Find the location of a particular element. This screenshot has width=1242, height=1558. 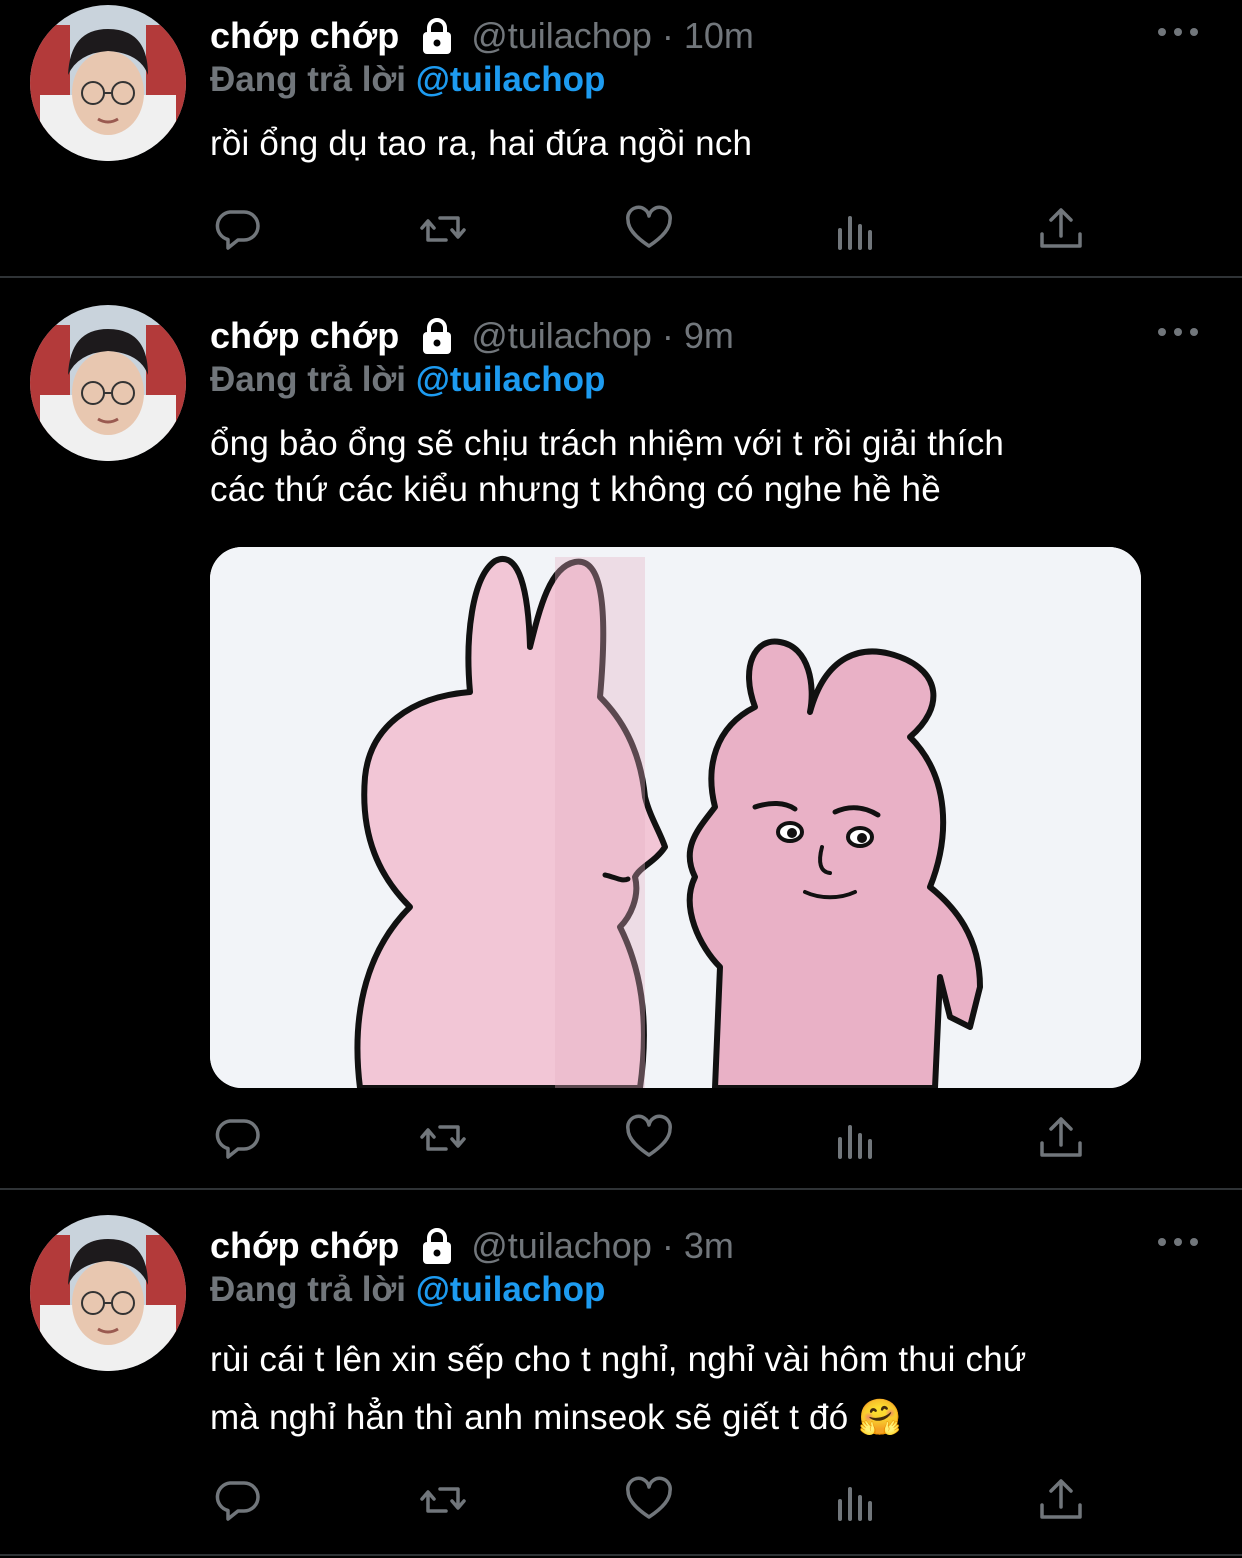

timestamp: 9m is located at coordinates (709, 336).